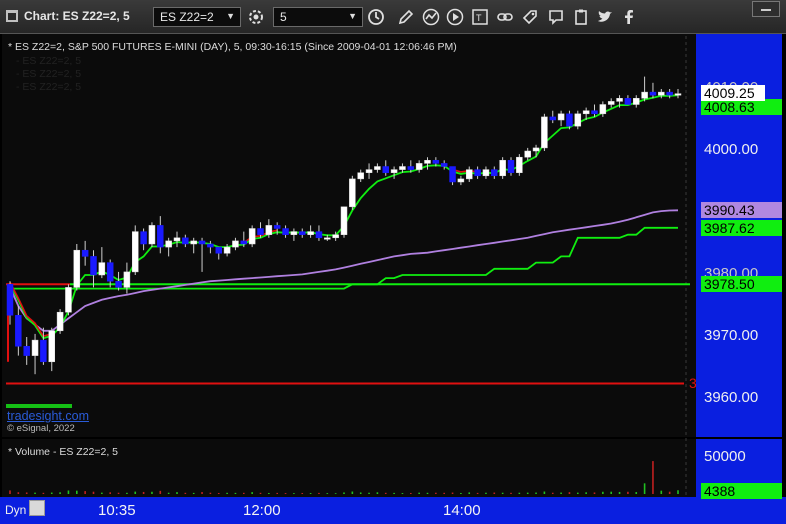  What do you see at coordinates (39, 406) in the screenshot?
I see `watermark-bar` at bounding box center [39, 406].